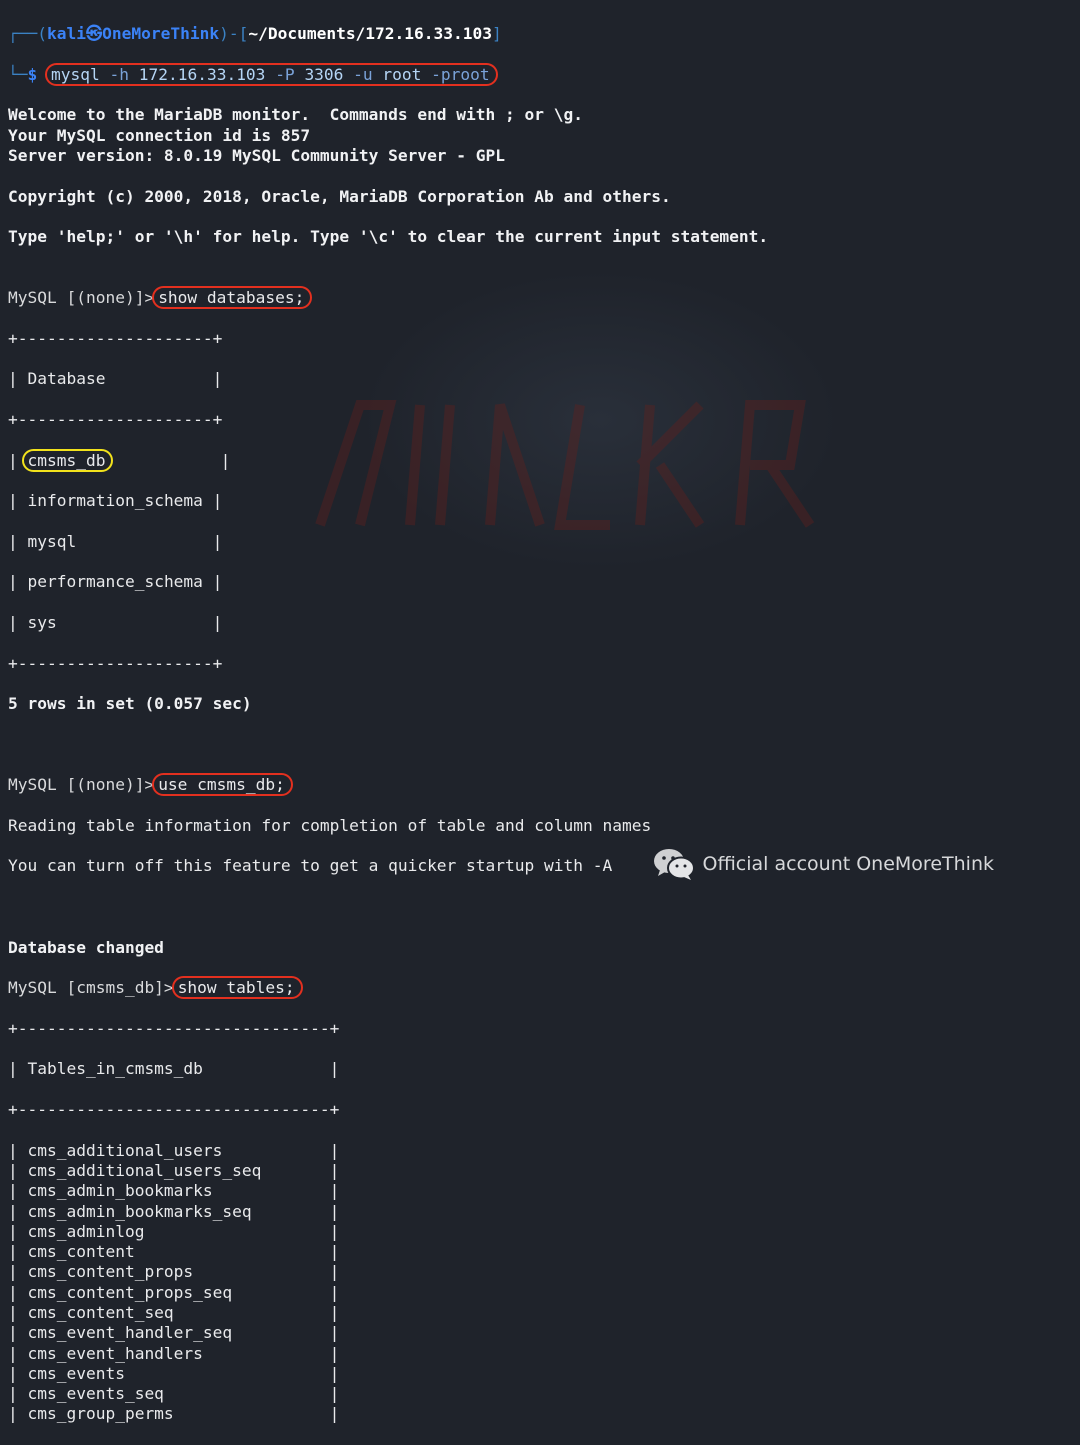 The image size is (1080, 1445). What do you see at coordinates (848, 864) in the screenshot?
I see `watermark-text: Official account OneMoreThink` at bounding box center [848, 864].